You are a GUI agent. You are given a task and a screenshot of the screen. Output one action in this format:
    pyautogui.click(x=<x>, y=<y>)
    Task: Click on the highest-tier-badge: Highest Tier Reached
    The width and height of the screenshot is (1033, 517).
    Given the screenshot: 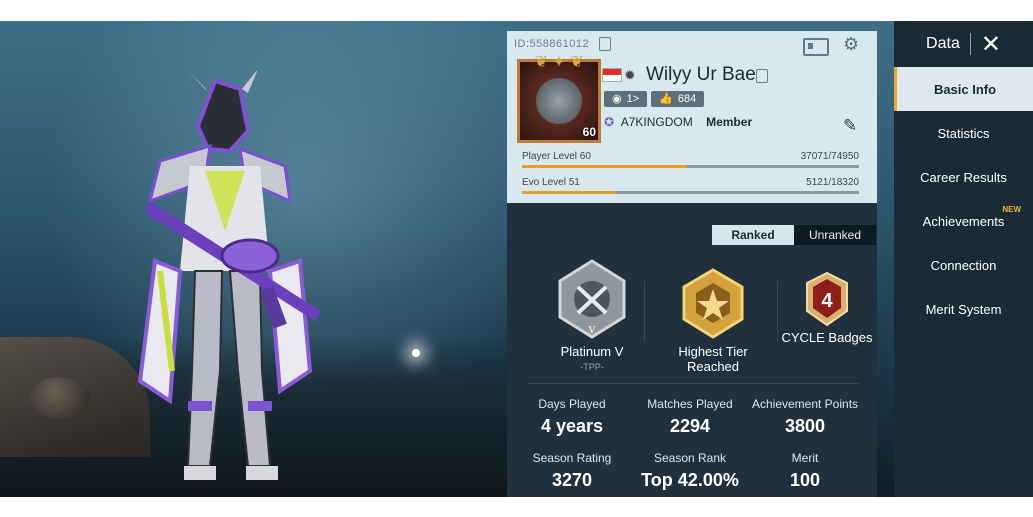 What is the action you would take?
    pyautogui.click(x=713, y=320)
    